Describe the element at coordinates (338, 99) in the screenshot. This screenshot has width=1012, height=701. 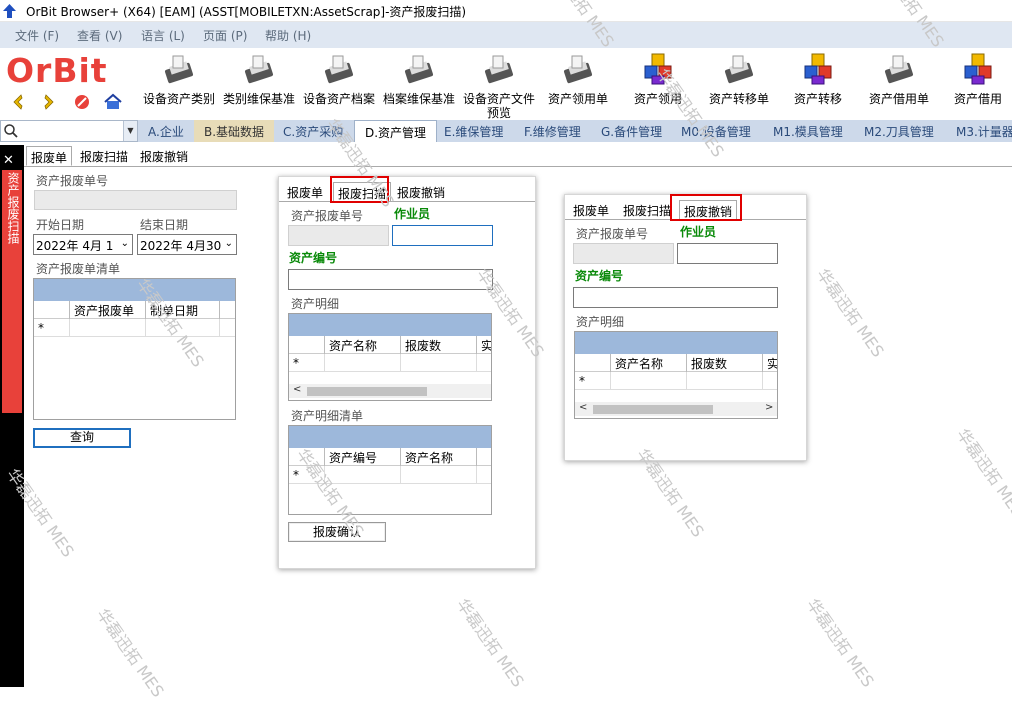
I see `toolbar-label: 设备资产档案` at that location.